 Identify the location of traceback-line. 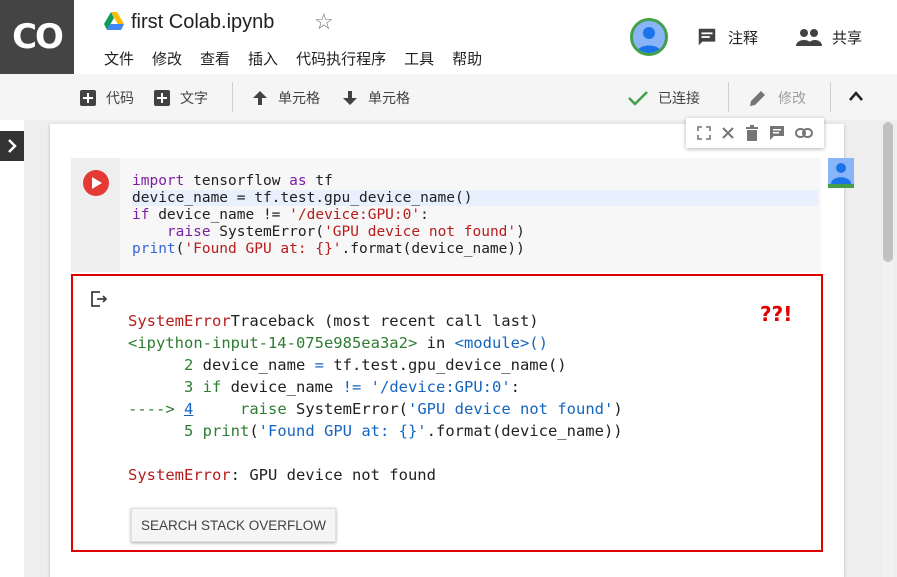
(375, 453).